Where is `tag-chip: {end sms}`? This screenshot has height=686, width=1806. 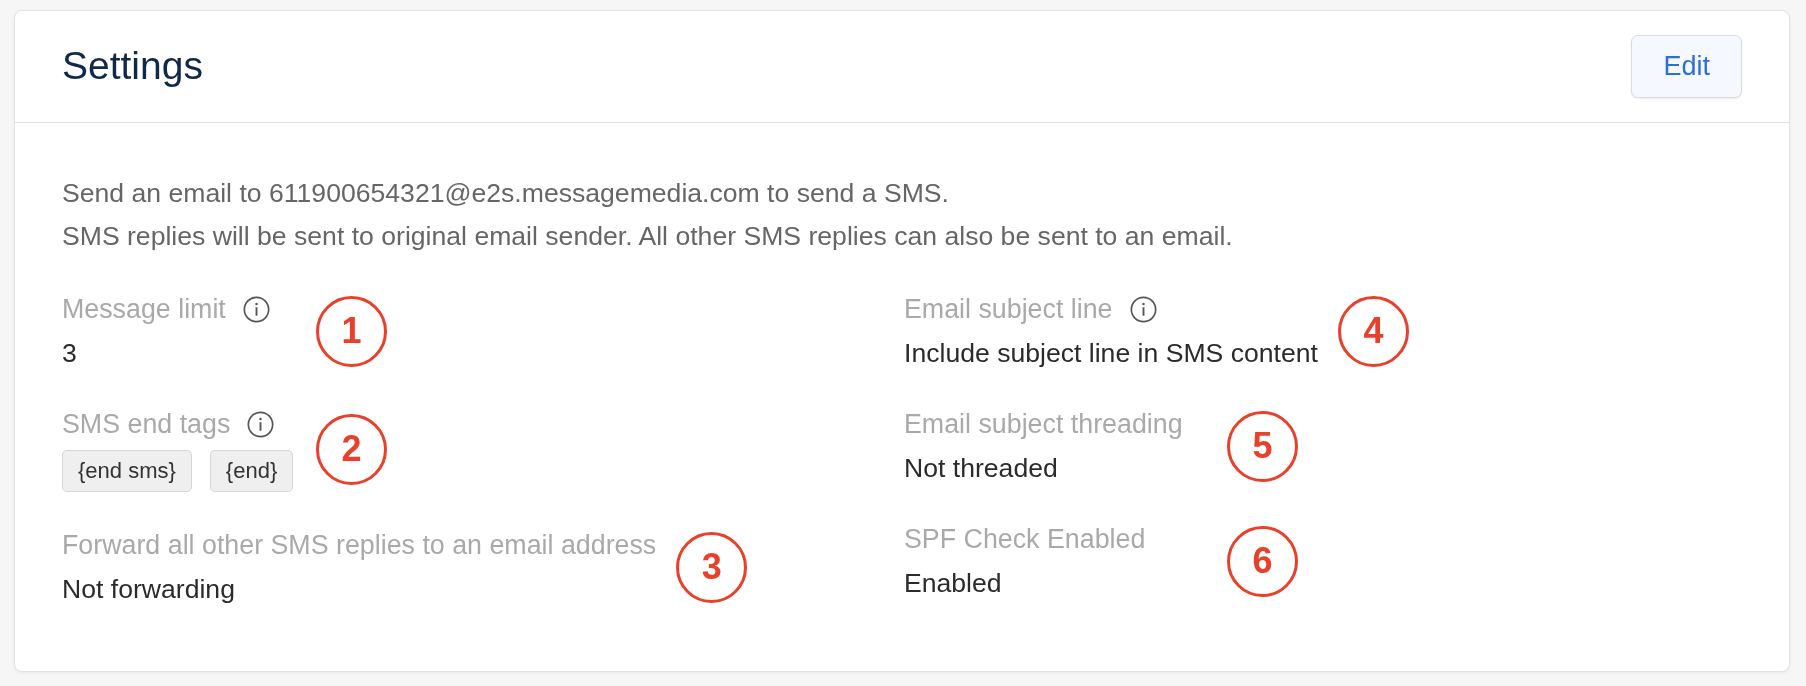
tag-chip: {end sms} is located at coordinates (127, 471).